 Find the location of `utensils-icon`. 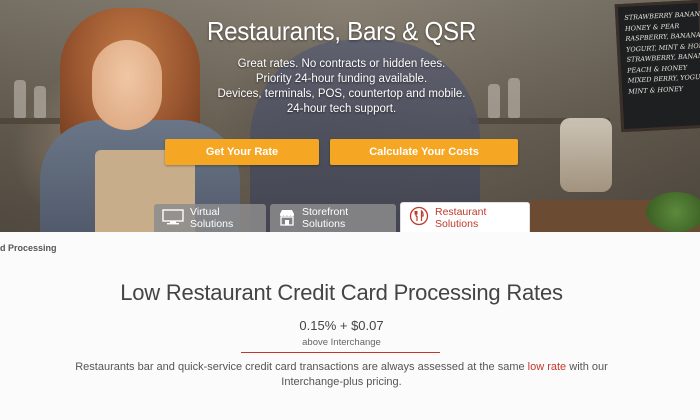

utensils-icon is located at coordinates (419, 217).